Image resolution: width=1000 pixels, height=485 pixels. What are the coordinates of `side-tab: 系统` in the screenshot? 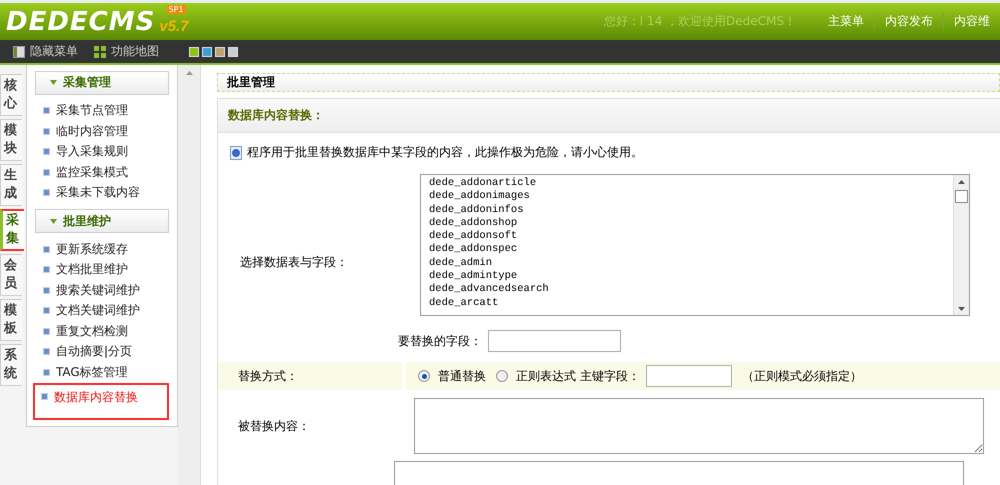 It's located at (11, 365).